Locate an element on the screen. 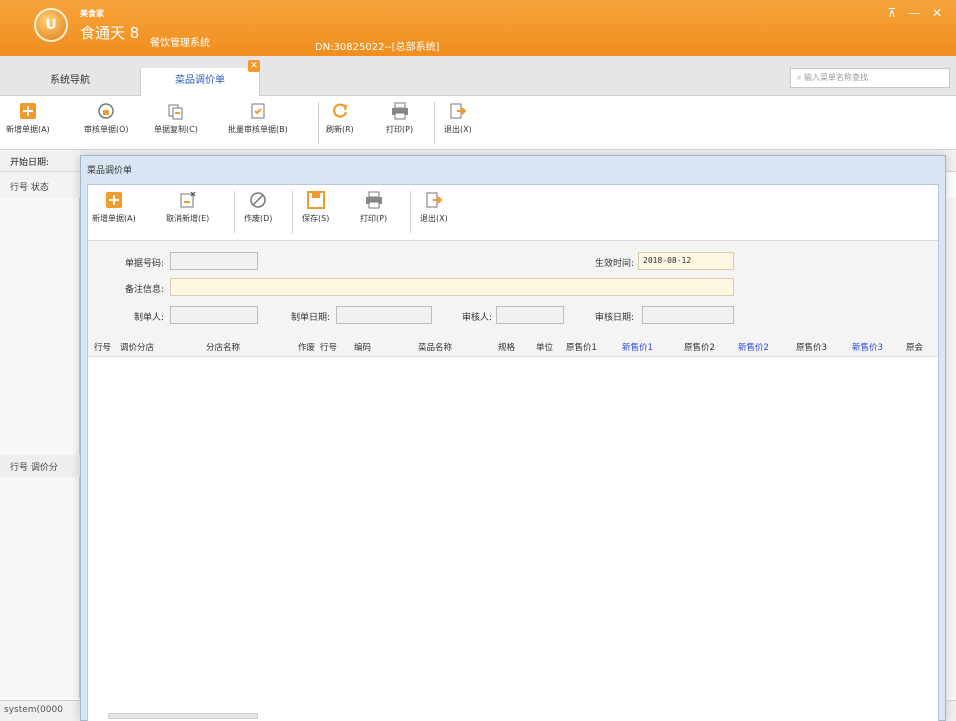 The width and height of the screenshot is (956, 721). cancel-new-icon is located at coordinates (188, 199).